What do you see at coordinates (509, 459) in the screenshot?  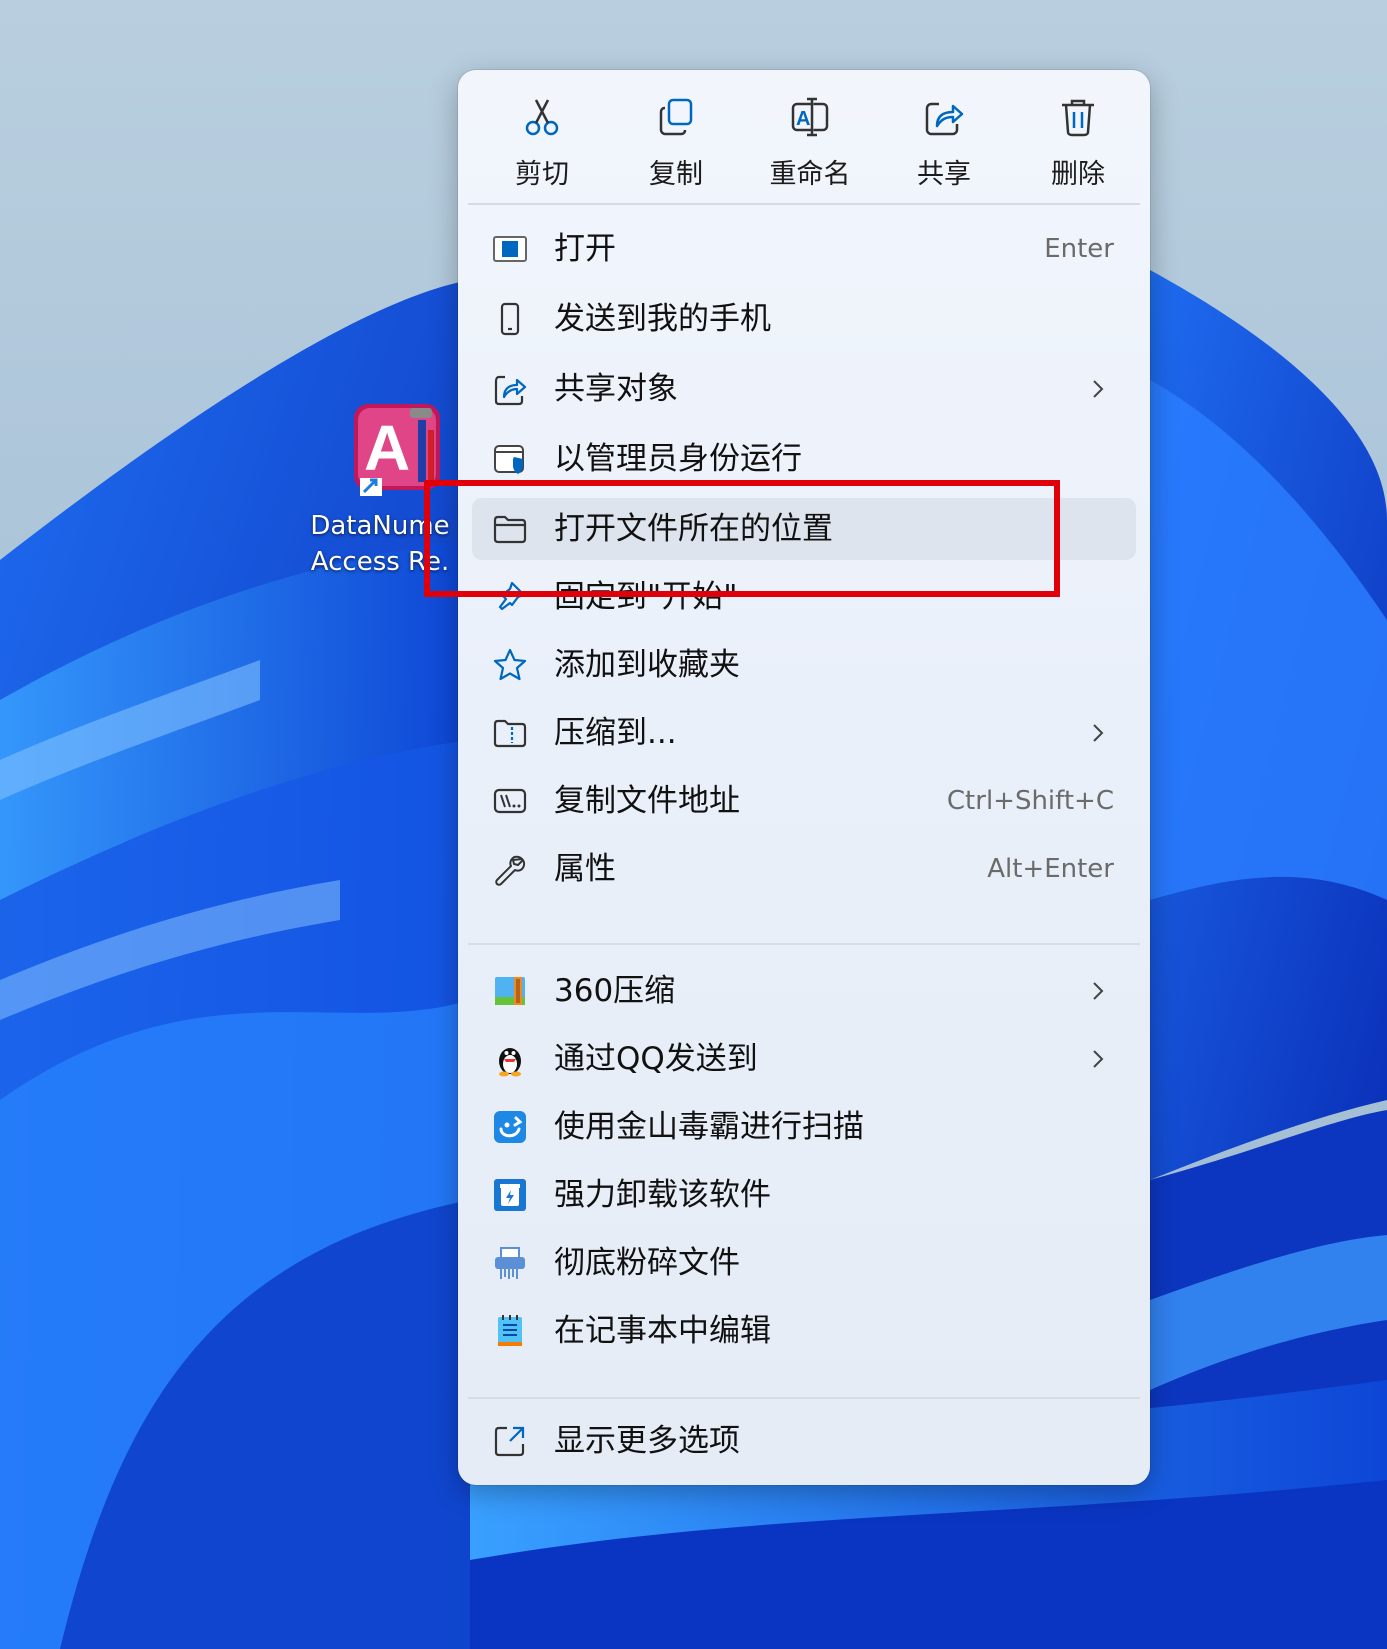 I see `admin-shield-icon` at bounding box center [509, 459].